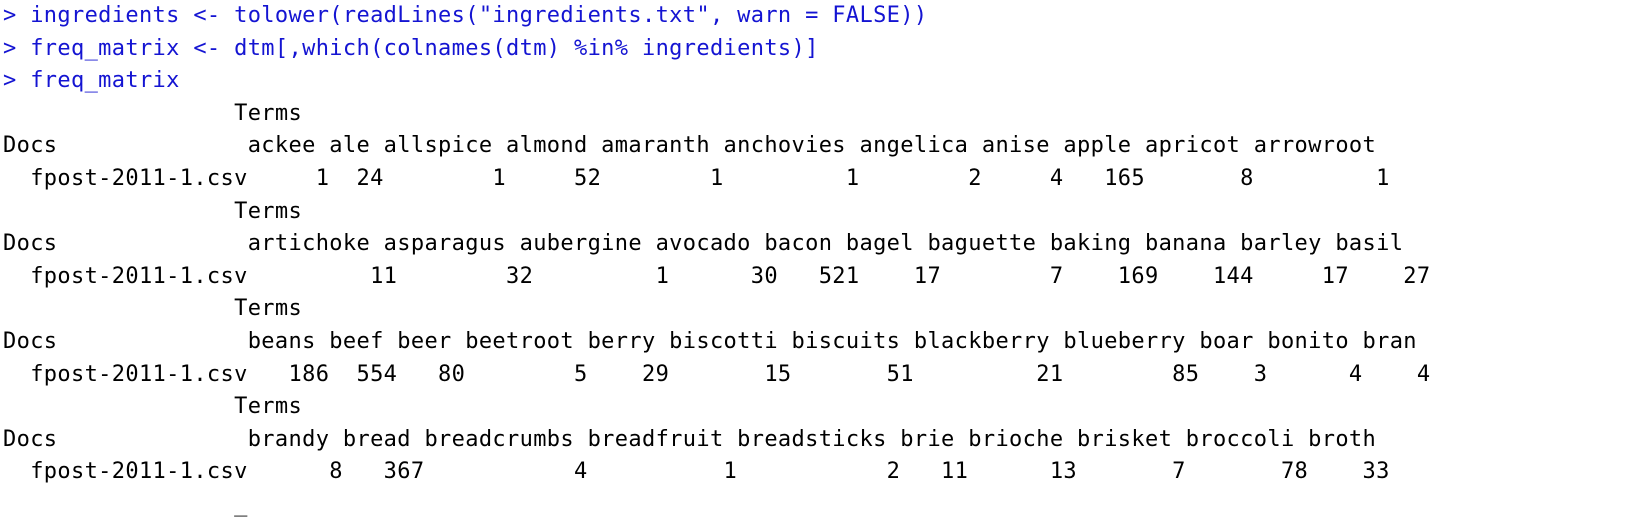  What do you see at coordinates (717, 505) in the screenshot?
I see `console-cursor: _` at bounding box center [717, 505].